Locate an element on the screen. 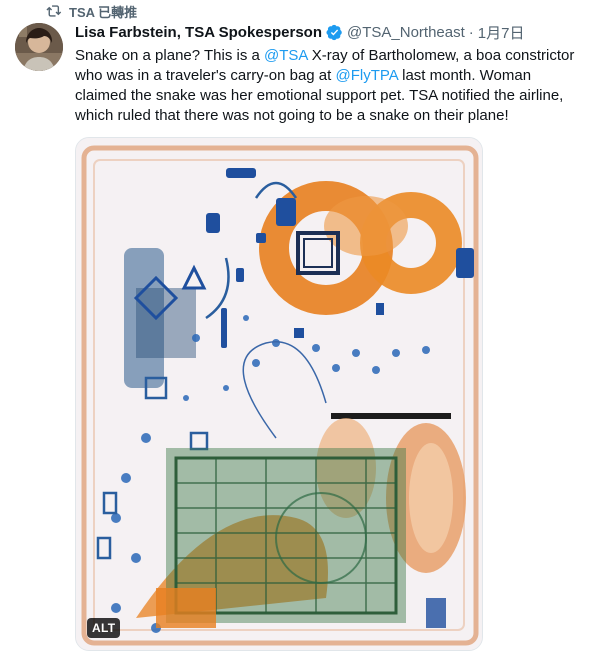 This screenshot has width=592, height=655. alt-text-badge: ALT is located at coordinates (104, 628).